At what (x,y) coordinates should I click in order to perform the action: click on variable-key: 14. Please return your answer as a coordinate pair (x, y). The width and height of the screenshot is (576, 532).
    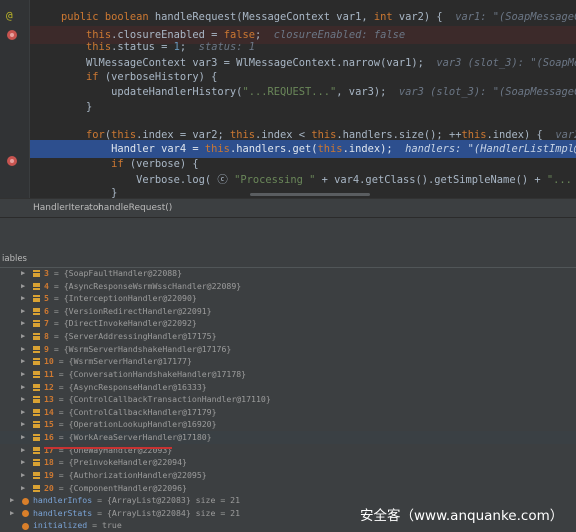
    Looking at the image, I should click on (49, 411).